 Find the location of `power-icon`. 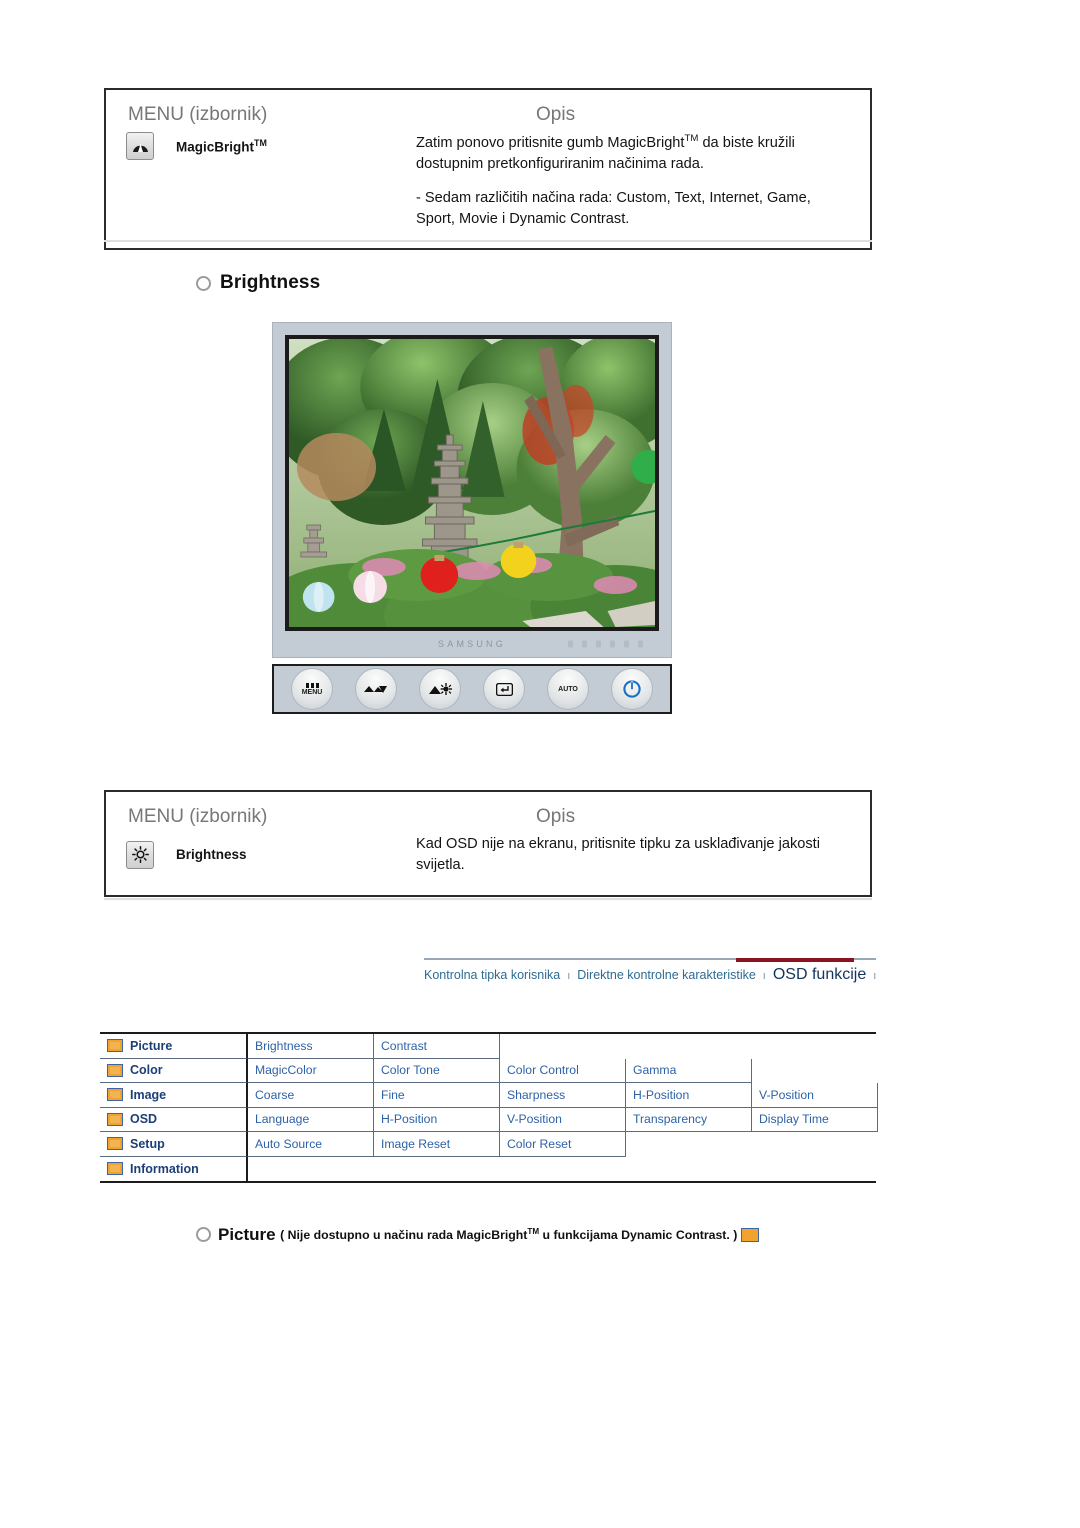

power-icon is located at coordinates (632, 689).